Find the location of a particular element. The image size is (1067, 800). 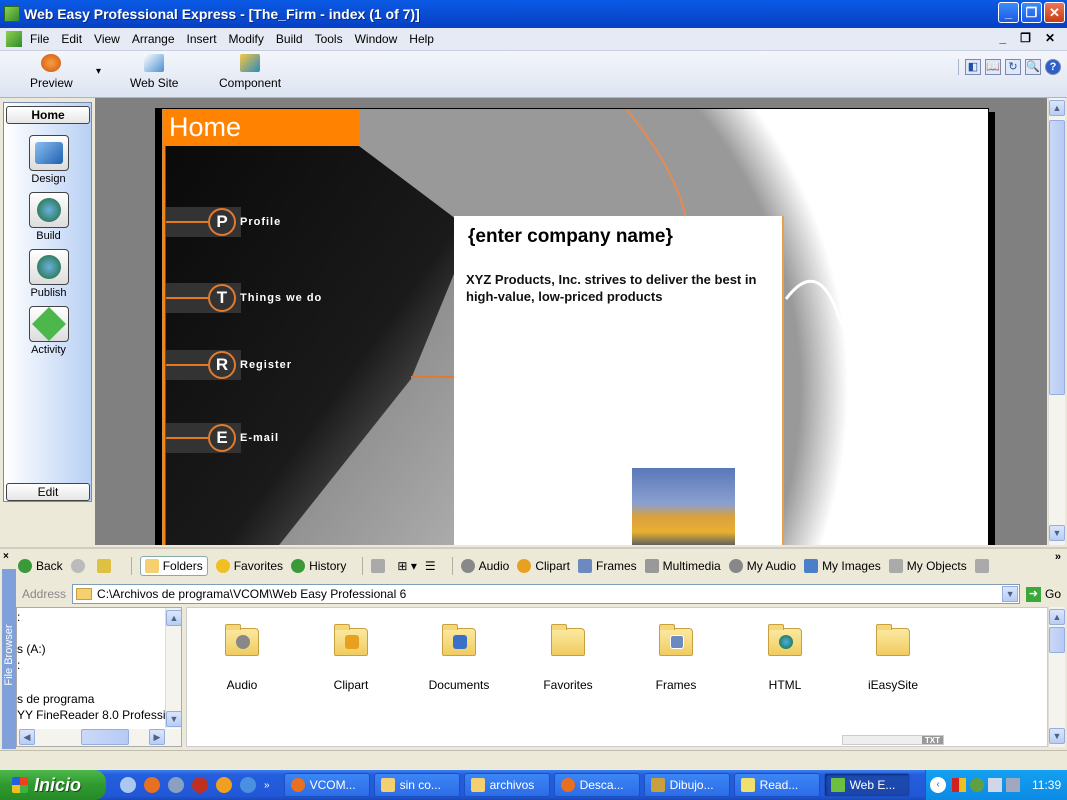

doc-restore-button: ❐ is located at coordinates (1025, 38).